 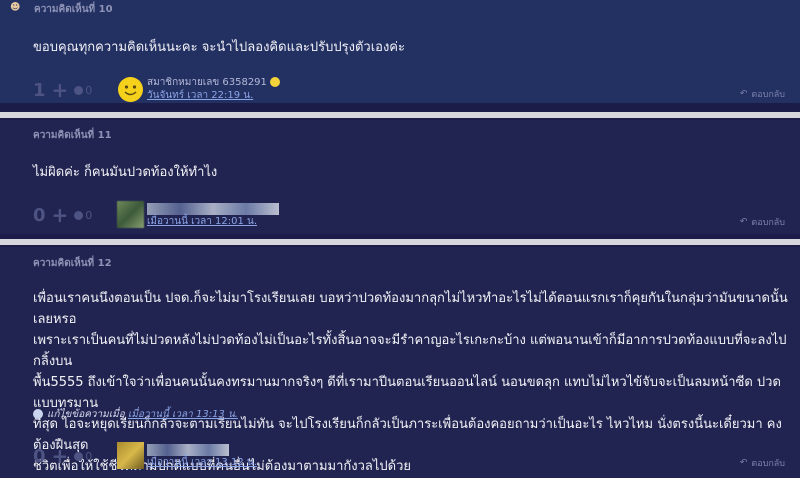 I want to click on comment-title: ความคิดเห็นที่ 12, so click(x=72, y=263).